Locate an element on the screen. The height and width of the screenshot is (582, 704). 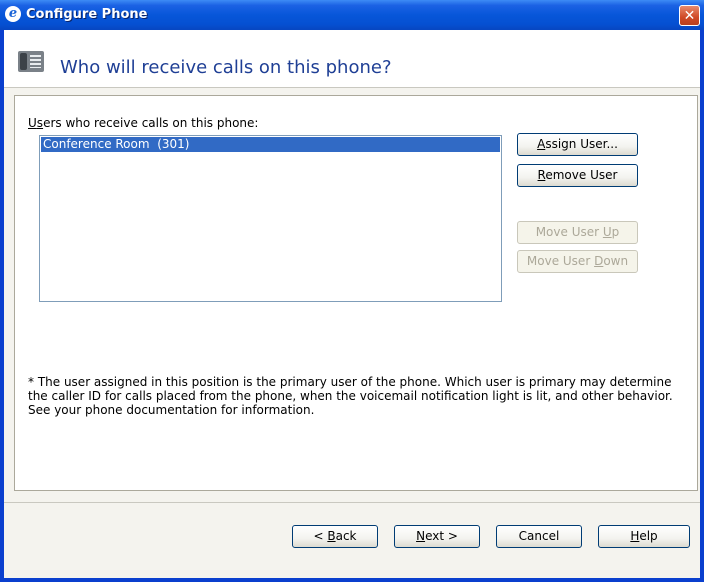
internet-explorer-icon: e is located at coordinates (13, 14).